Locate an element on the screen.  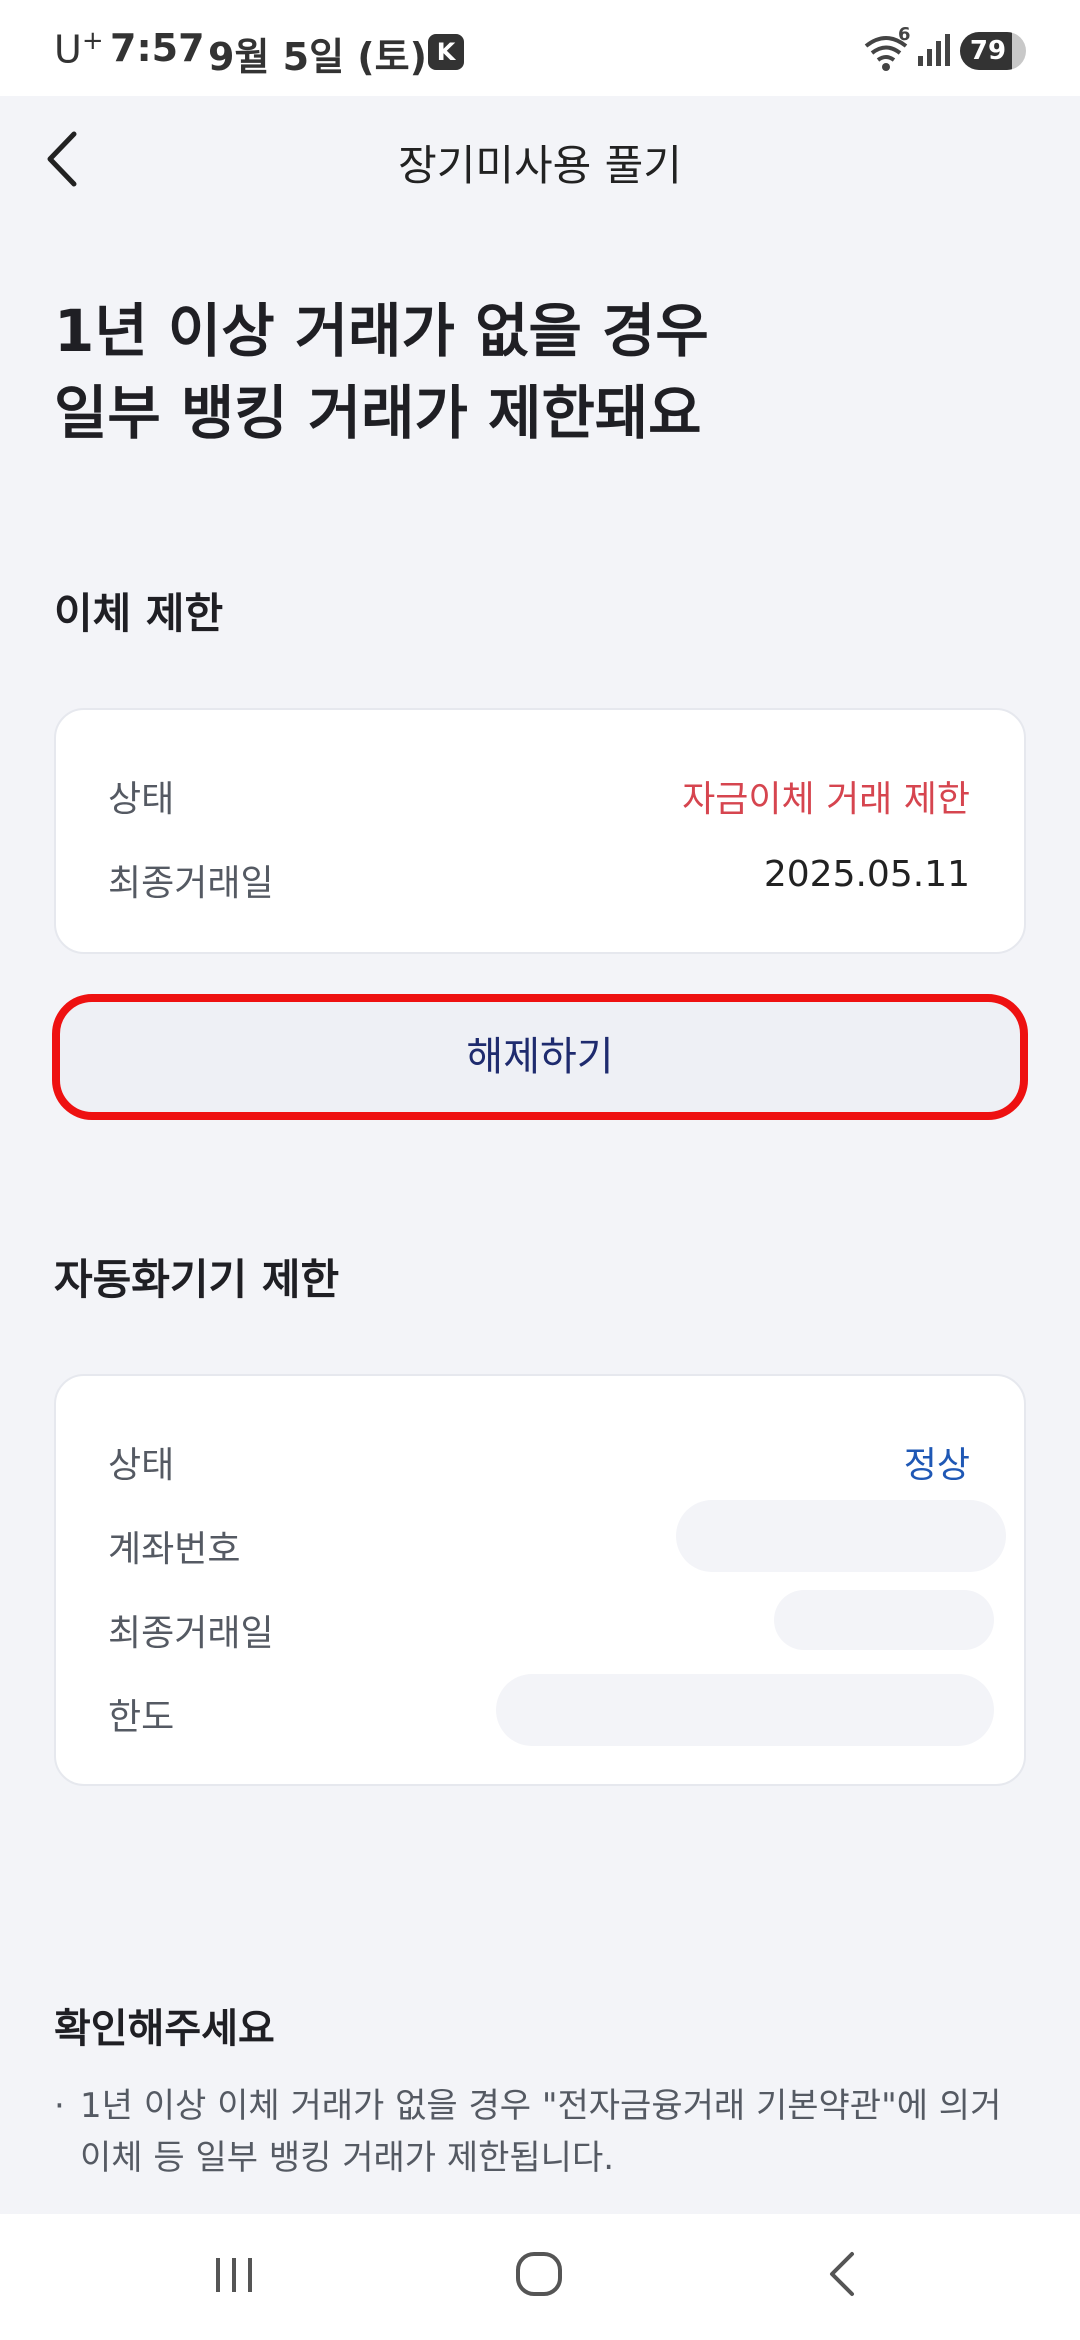
transfer-last-date-value: 2025.05.11 is located at coordinates (866, 874).